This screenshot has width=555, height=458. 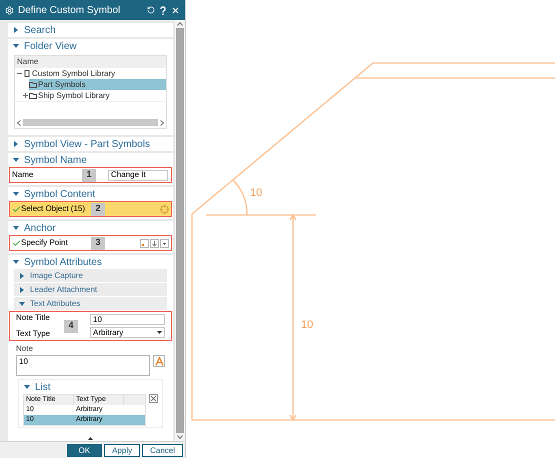 What do you see at coordinates (144, 243) in the screenshot?
I see `point-icon` at bounding box center [144, 243].